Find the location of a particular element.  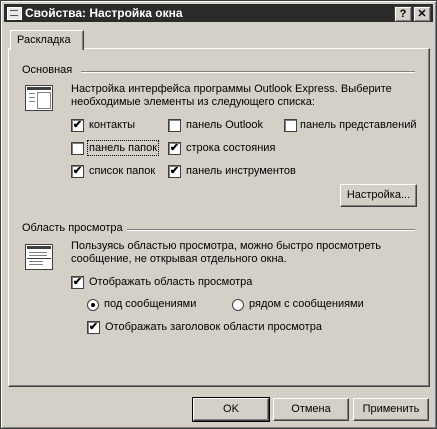

preview-pane-icon is located at coordinates (39, 257).